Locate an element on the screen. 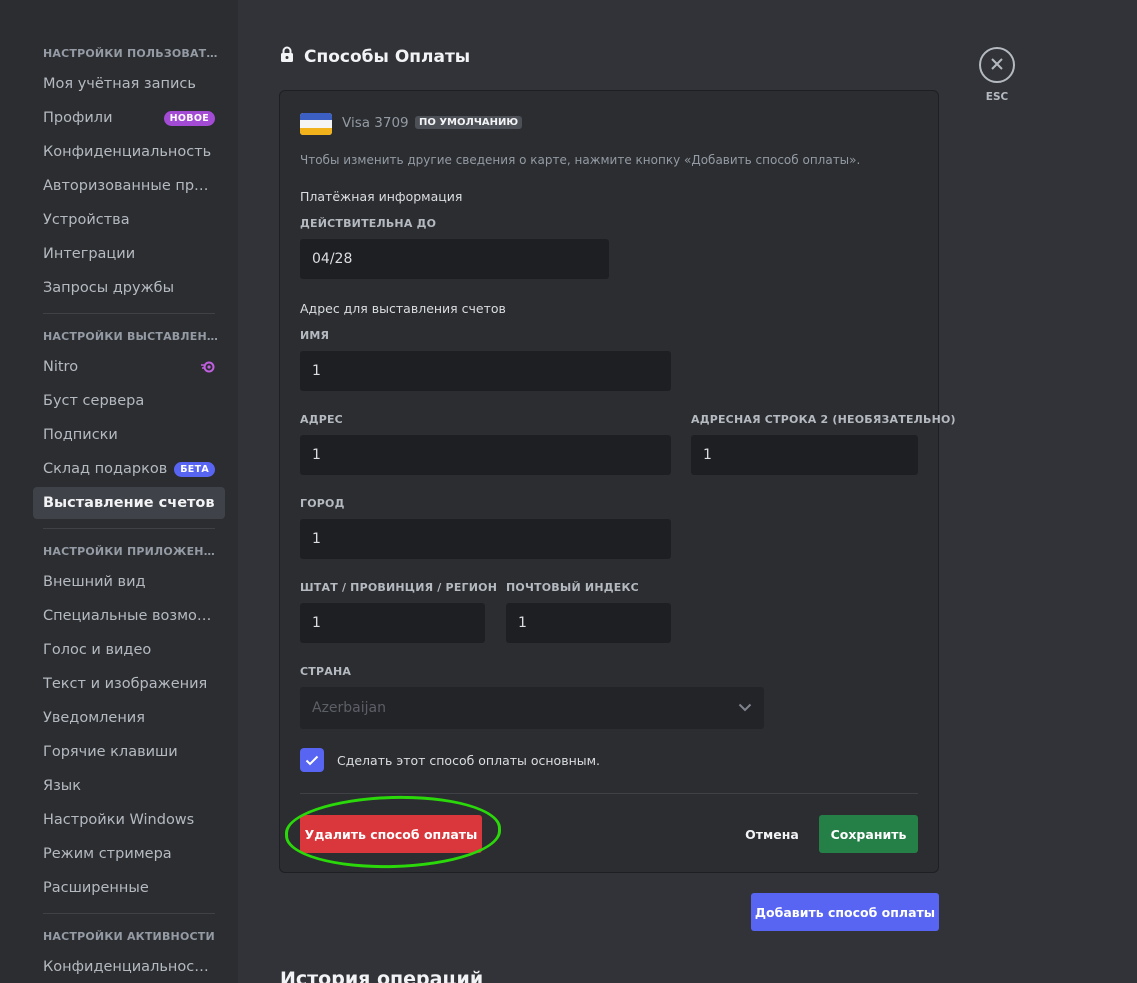 This screenshot has width=1137, height=983. new-badge: НОВОЕ is located at coordinates (189, 118).